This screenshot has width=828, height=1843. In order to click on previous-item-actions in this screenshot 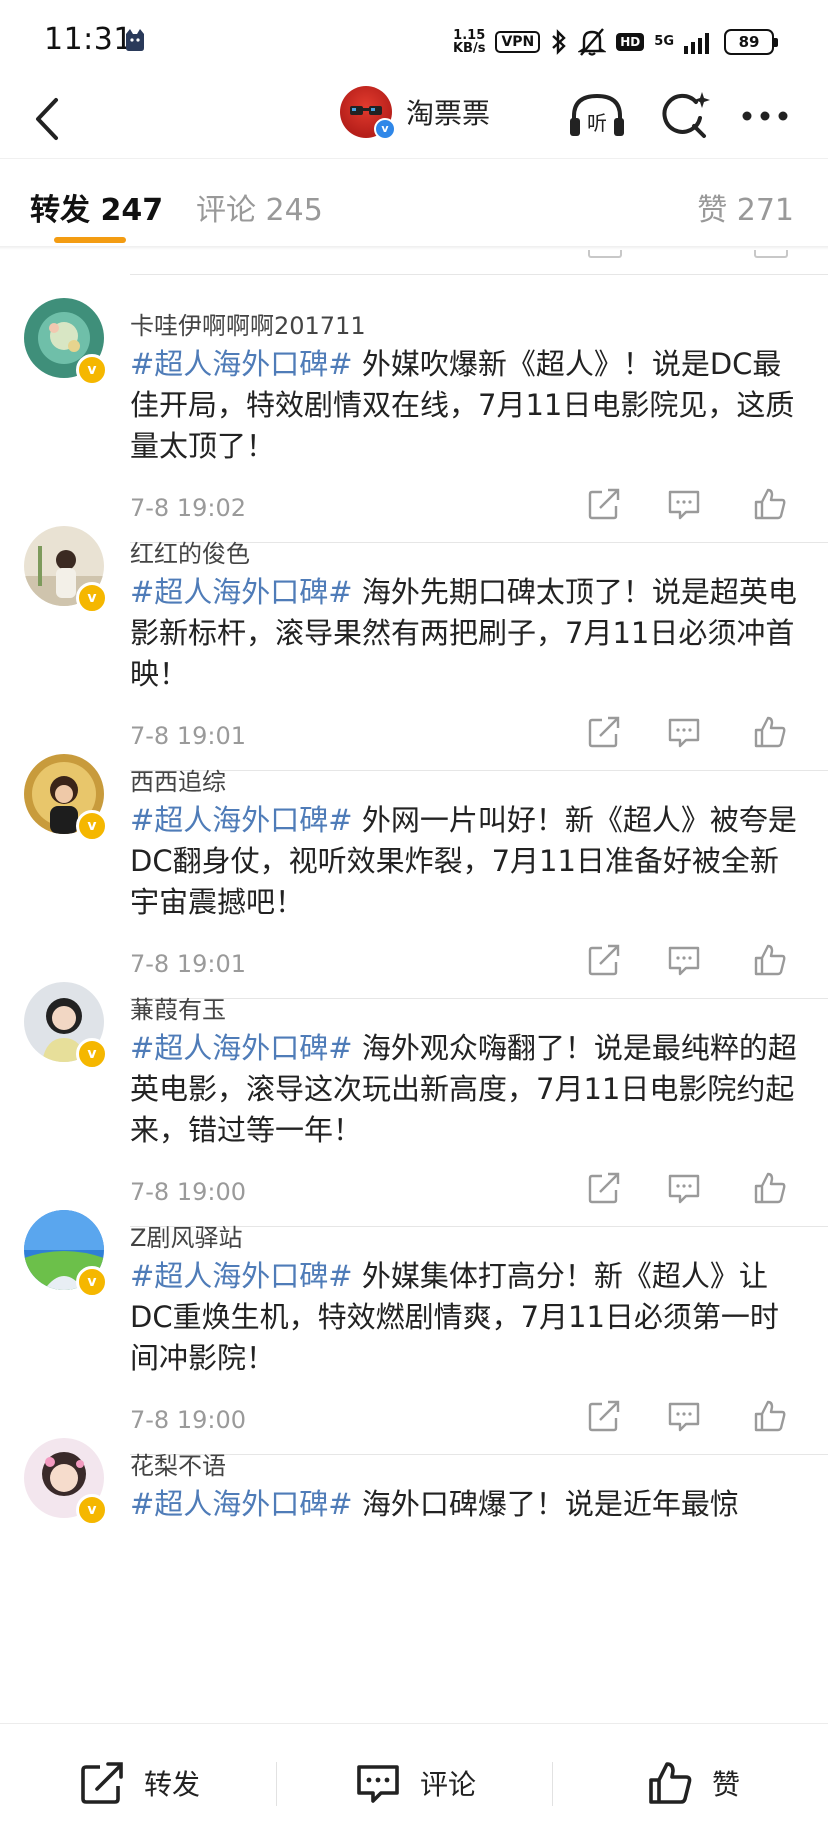, I will do `click(414, 261)`.